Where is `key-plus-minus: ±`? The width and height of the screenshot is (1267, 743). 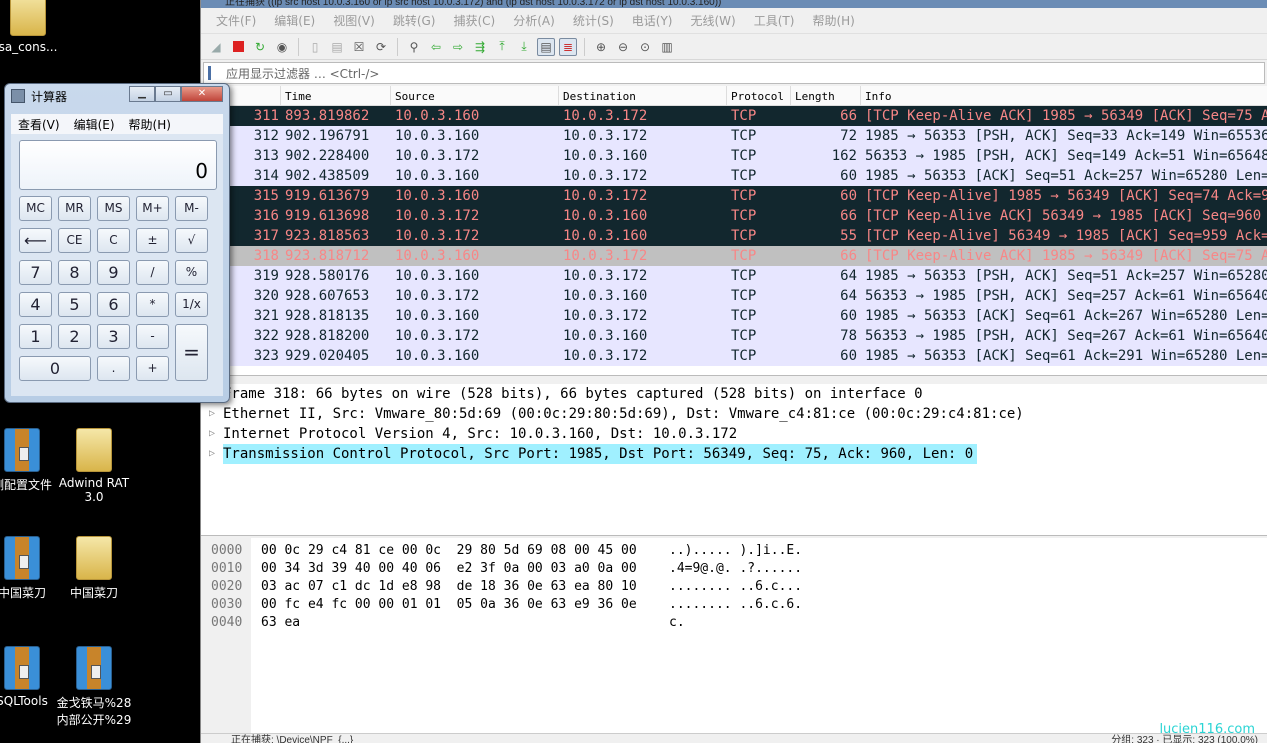 key-plus-minus: ± is located at coordinates (152, 240).